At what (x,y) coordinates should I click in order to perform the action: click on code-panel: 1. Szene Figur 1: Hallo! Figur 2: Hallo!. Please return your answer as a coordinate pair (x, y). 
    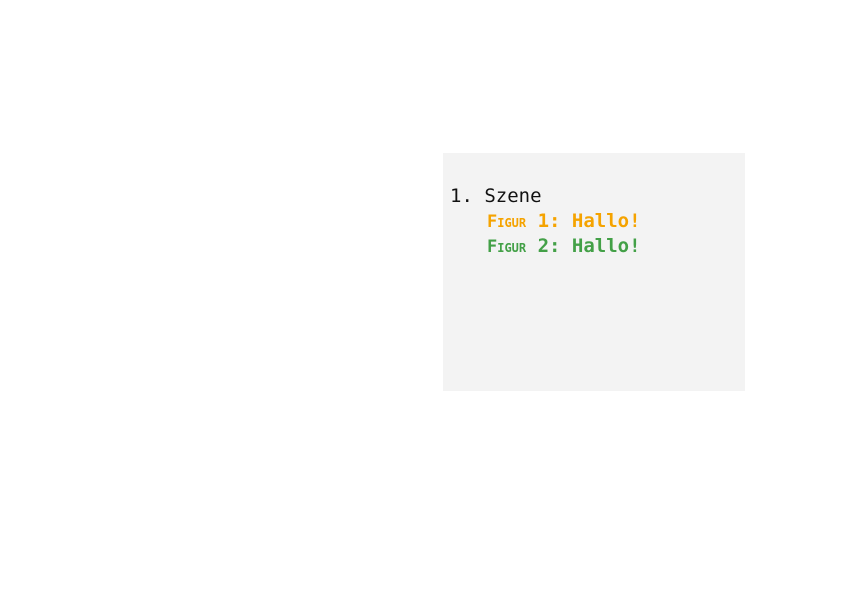
    Looking at the image, I should click on (594, 272).